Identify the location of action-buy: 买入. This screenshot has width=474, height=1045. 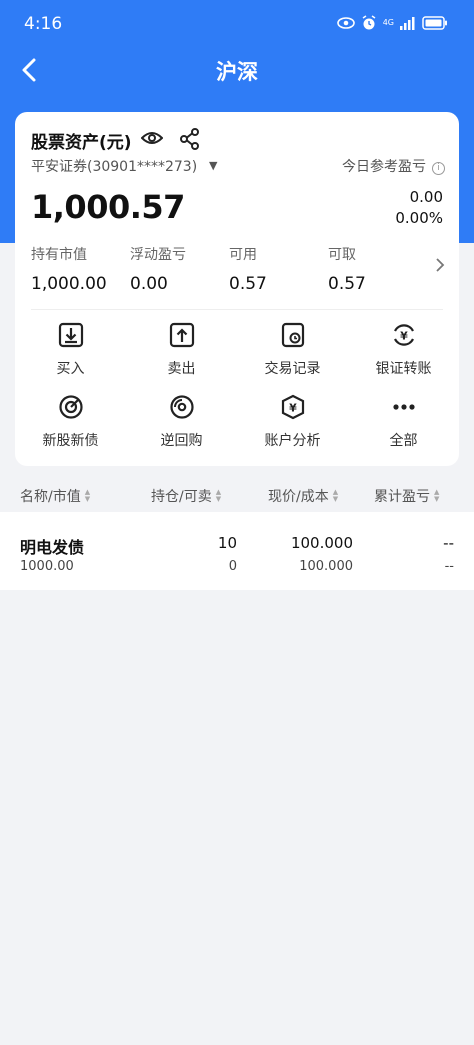
(70, 349).